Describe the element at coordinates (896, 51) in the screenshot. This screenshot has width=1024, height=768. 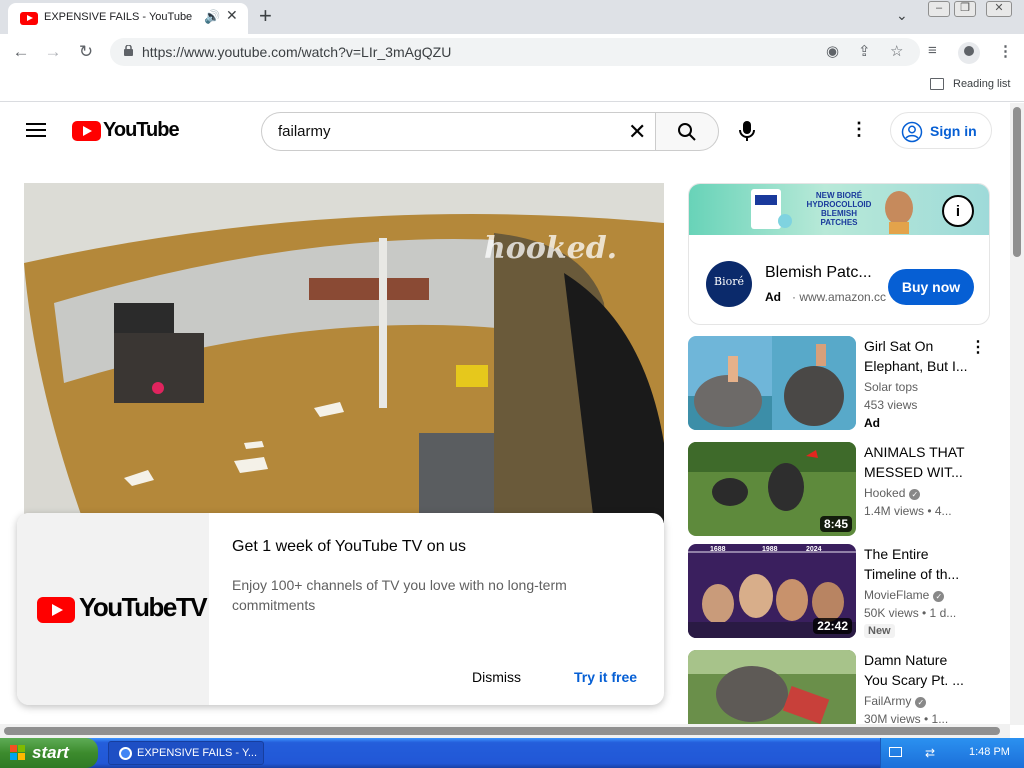
I see `bookmark-star-icon: ☆` at that location.